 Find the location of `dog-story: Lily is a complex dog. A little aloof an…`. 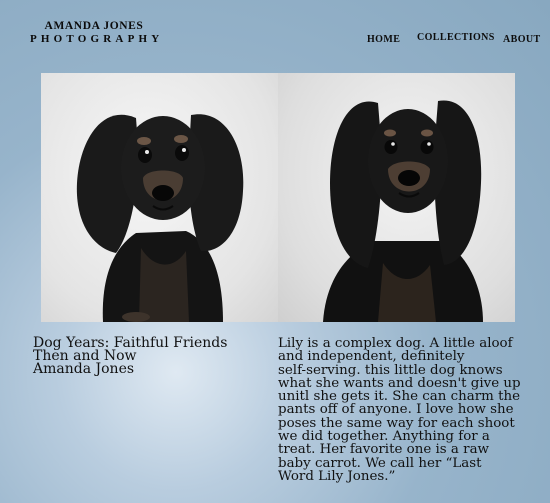

dog-story: Lily is a complex dog. A little aloof an… is located at coordinates (407, 410).